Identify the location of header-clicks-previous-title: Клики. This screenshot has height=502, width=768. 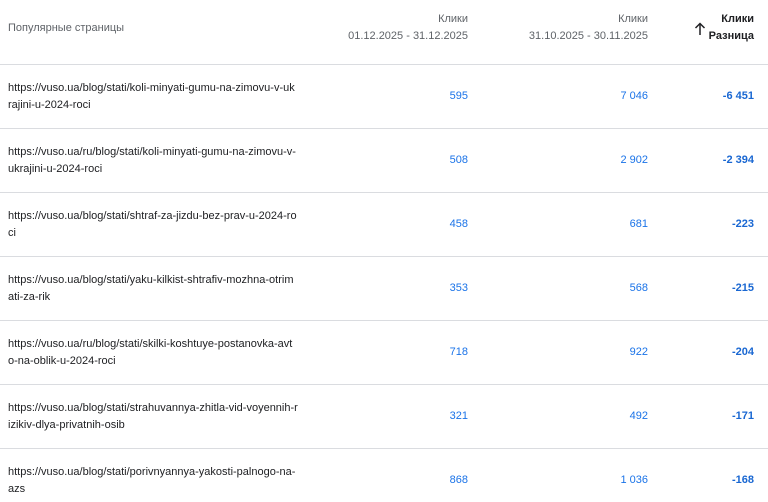
(633, 19).